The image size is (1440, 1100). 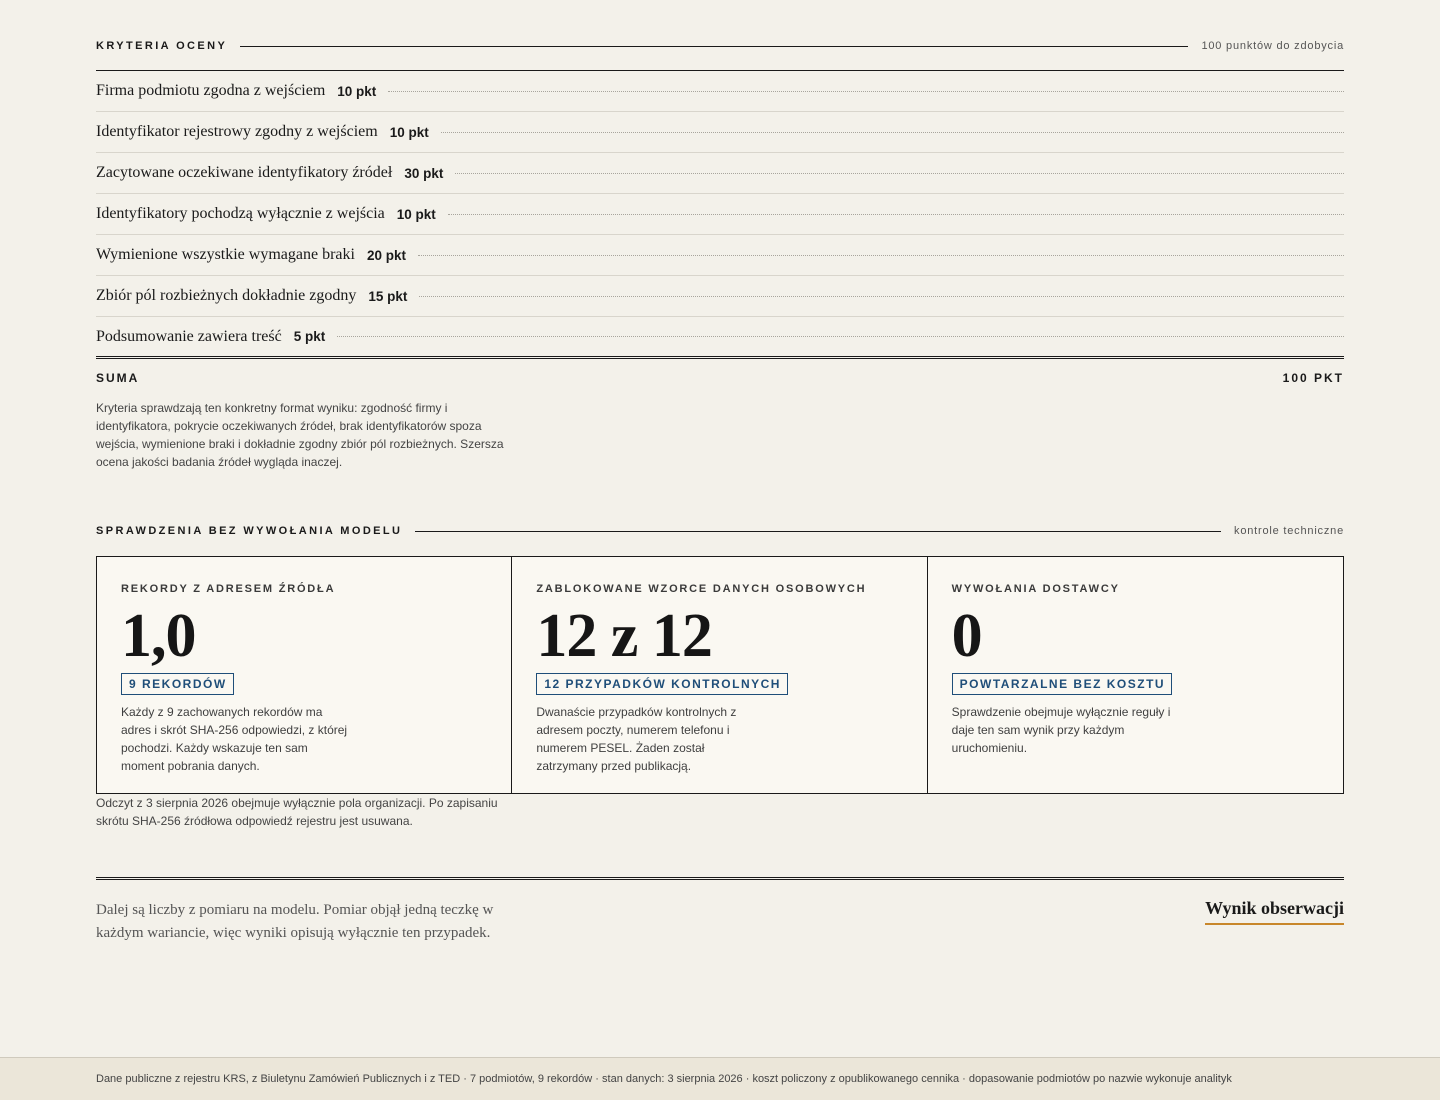 I want to click on criteria-title: KRYTERIA OCENY, so click(x=162, y=46).